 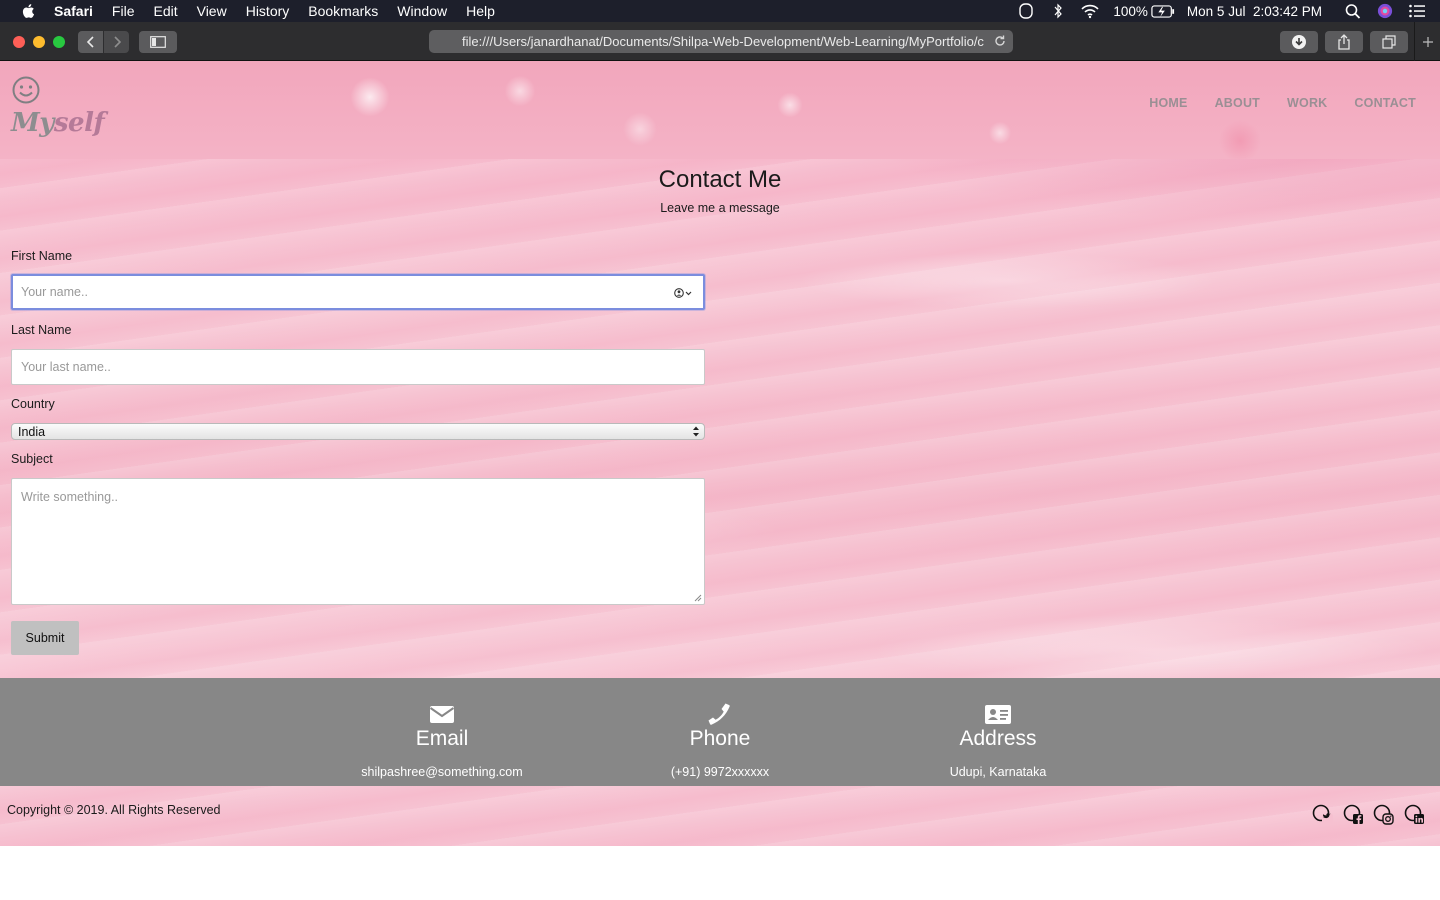 What do you see at coordinates (79, 123) in the screenshot?
I see `logo-text-self: self` at bounding box center [79, 123].